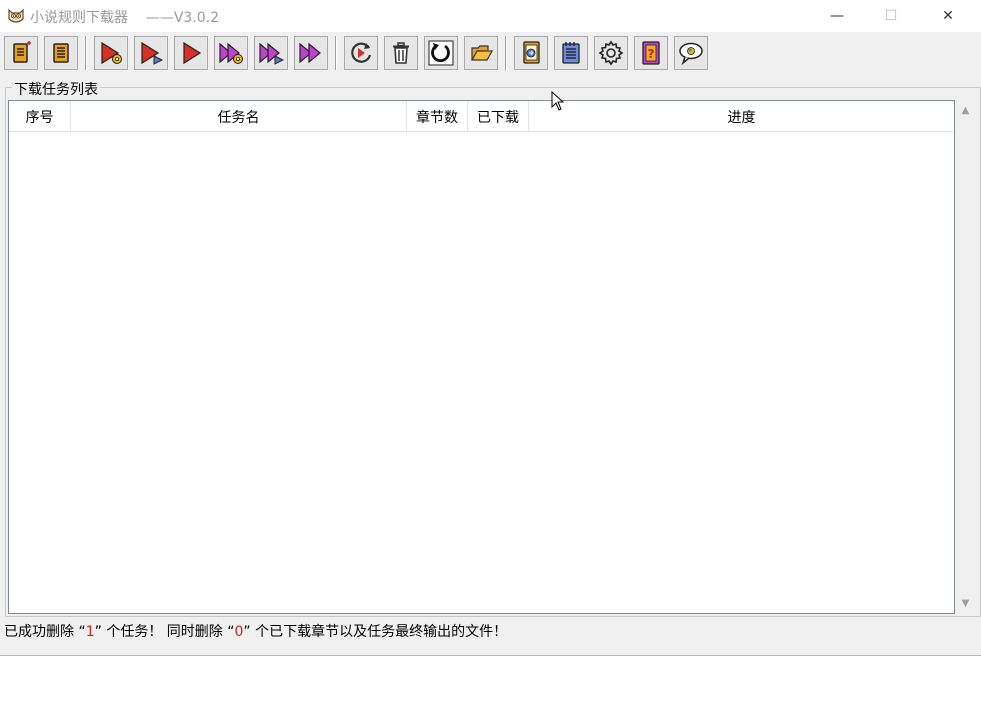  I want to click on rule-book-button, so click(61, 53).